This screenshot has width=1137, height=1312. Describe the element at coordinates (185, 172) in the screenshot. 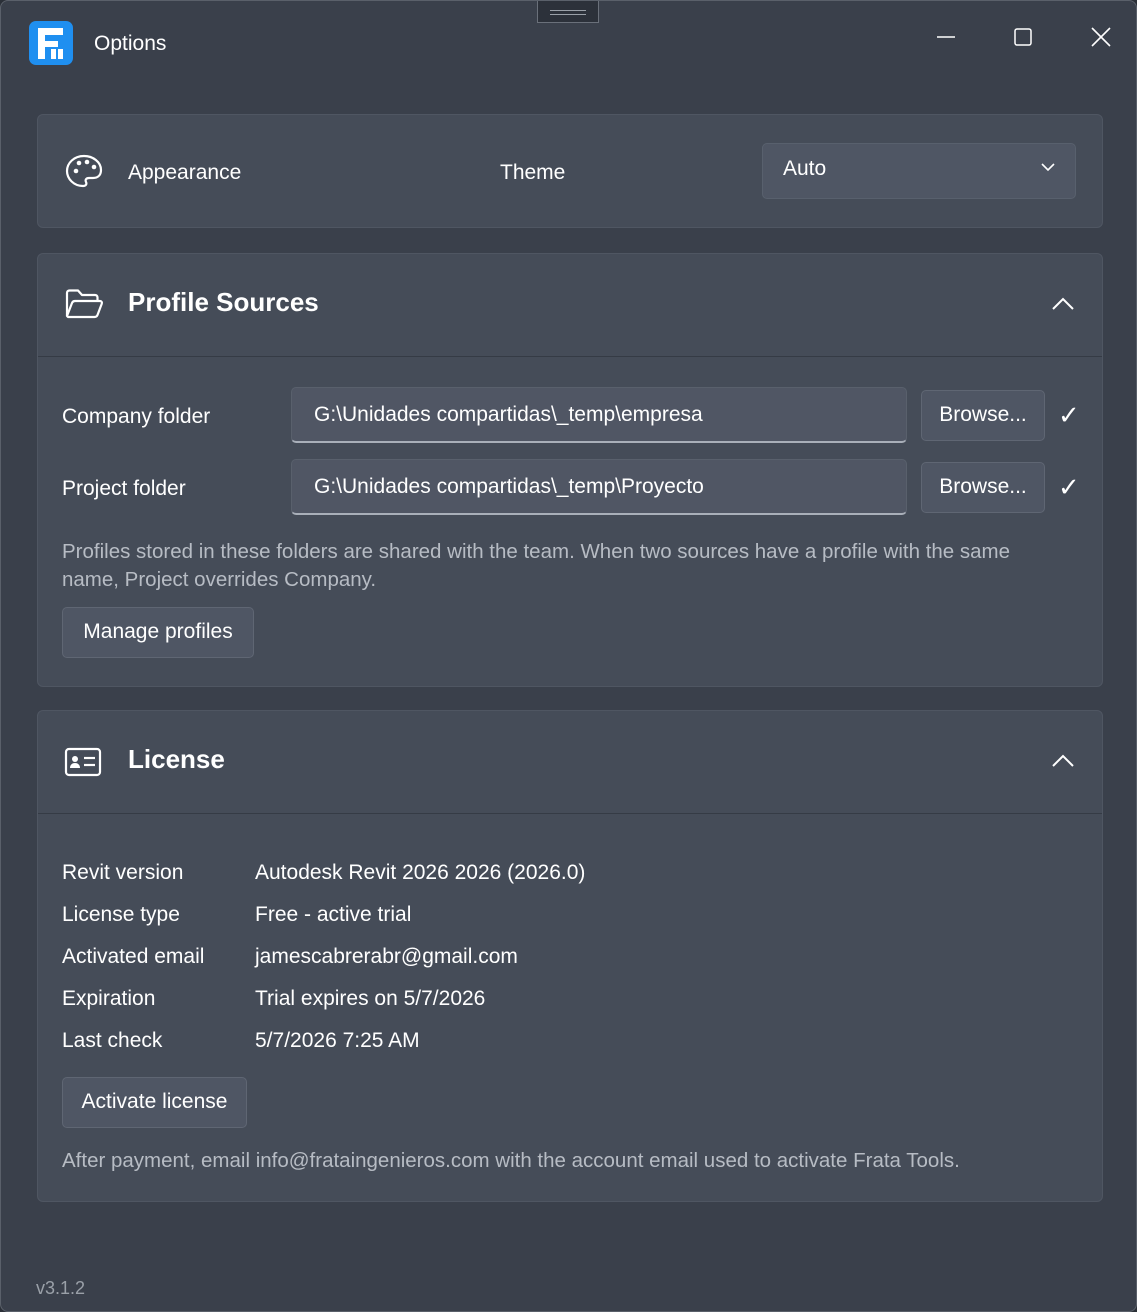

I see `appearance-label: Appearance` at that location.